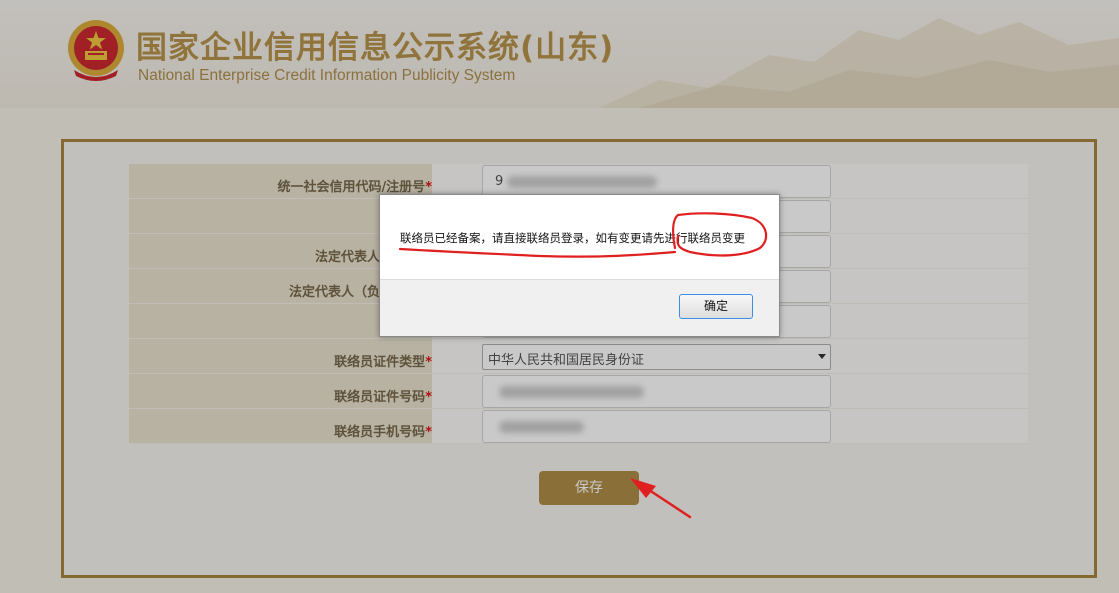 The height and width of the screenshot is (593, 1119). What do you see at coordinates (579, 265) in the screenshot?
I see `alert-dialog: 联络员已经备案，请直接联络员登录，如有变更请先进行联络员变更 确定` at bounding box center [579, 265].